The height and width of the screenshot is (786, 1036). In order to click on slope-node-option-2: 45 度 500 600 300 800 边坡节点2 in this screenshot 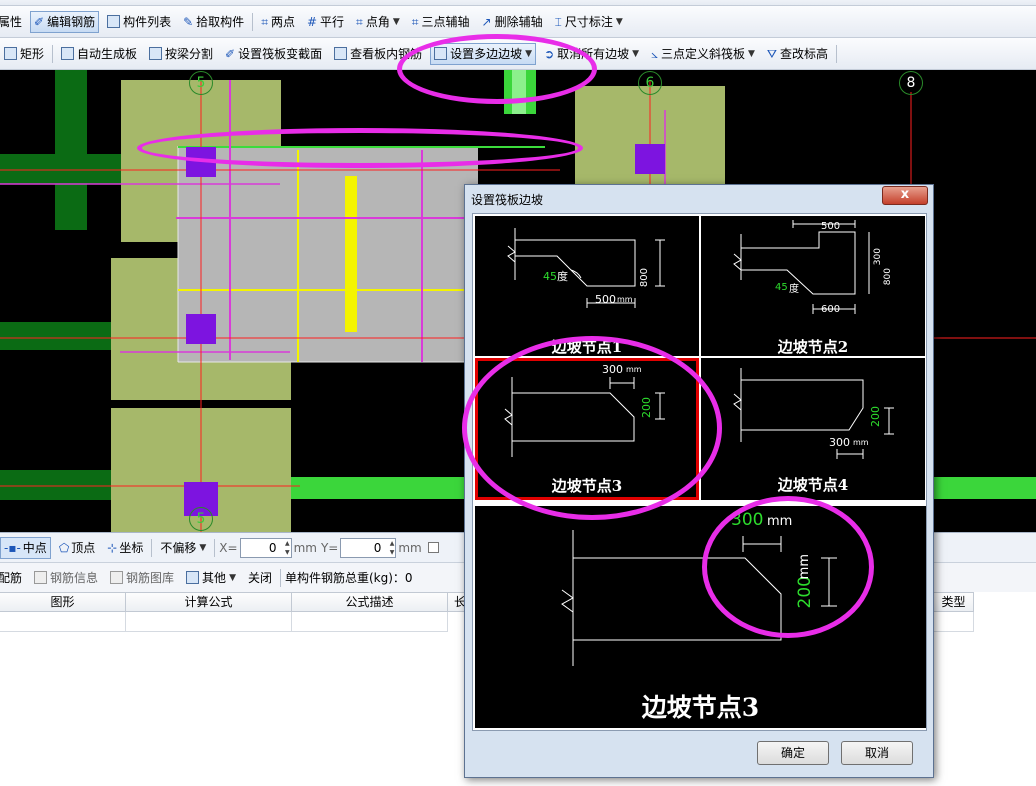, I will do `click(813, 286)`.